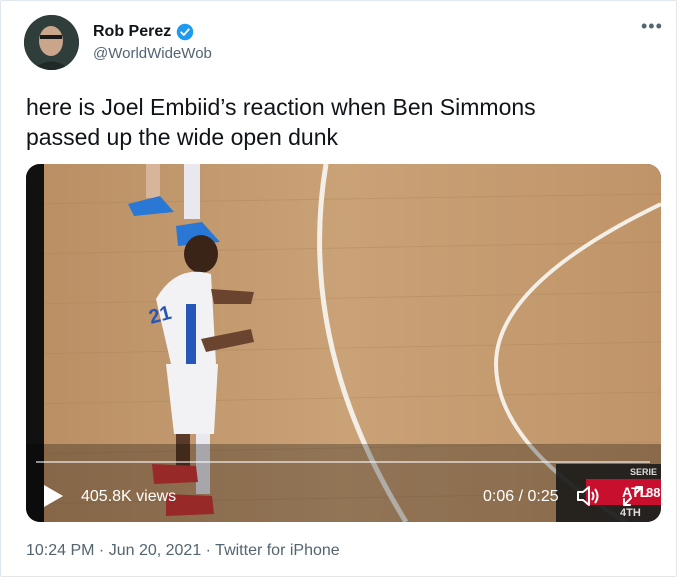 This screenshot has height=577, width=677. I want to click on scorebug-quarter: 4TH, so click(630, 513).